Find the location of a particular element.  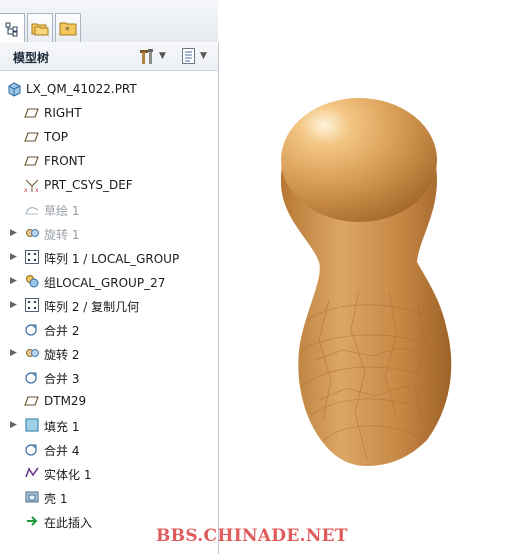

solidify-icon is located at coordinates (32, 472).